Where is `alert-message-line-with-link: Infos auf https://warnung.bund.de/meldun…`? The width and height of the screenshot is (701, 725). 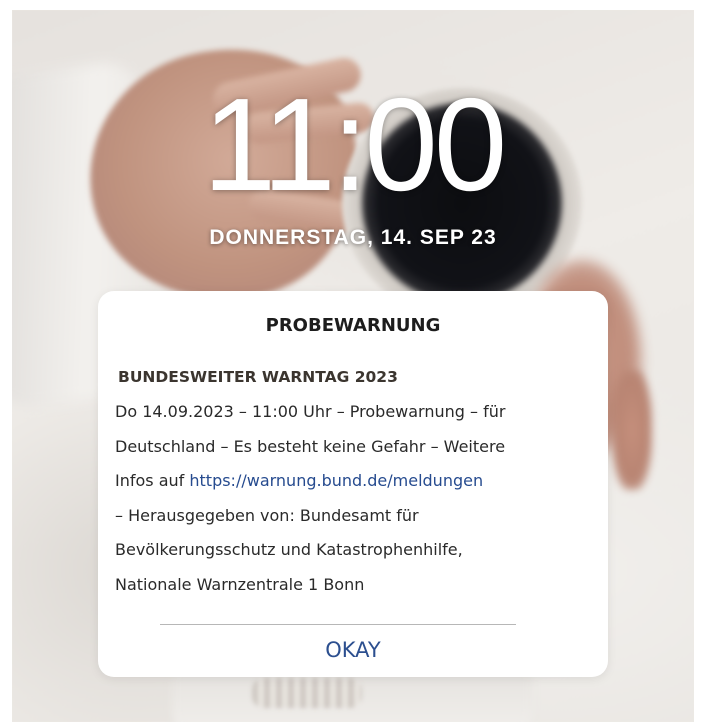
alert-message-line-with-link: Infos auf https://warnung.bund.de/meldun… is located at coordinates (358, 481).